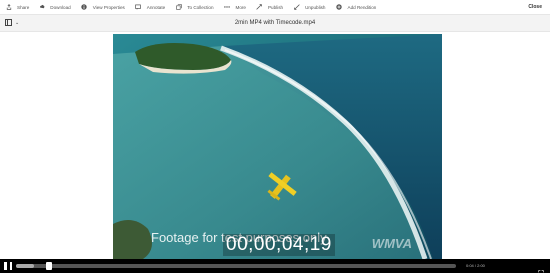 The height and width of the screenshot is (273, 550). What do you see at coordinates (236, 266) in the screenshot?
I see `seek-bar` at bounding box center [236, 266].